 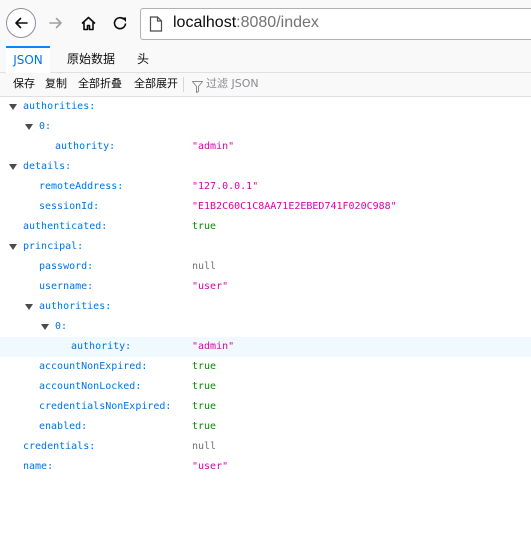 I want to click on json-key: remoteAddress:, so click(x=81, y=186).